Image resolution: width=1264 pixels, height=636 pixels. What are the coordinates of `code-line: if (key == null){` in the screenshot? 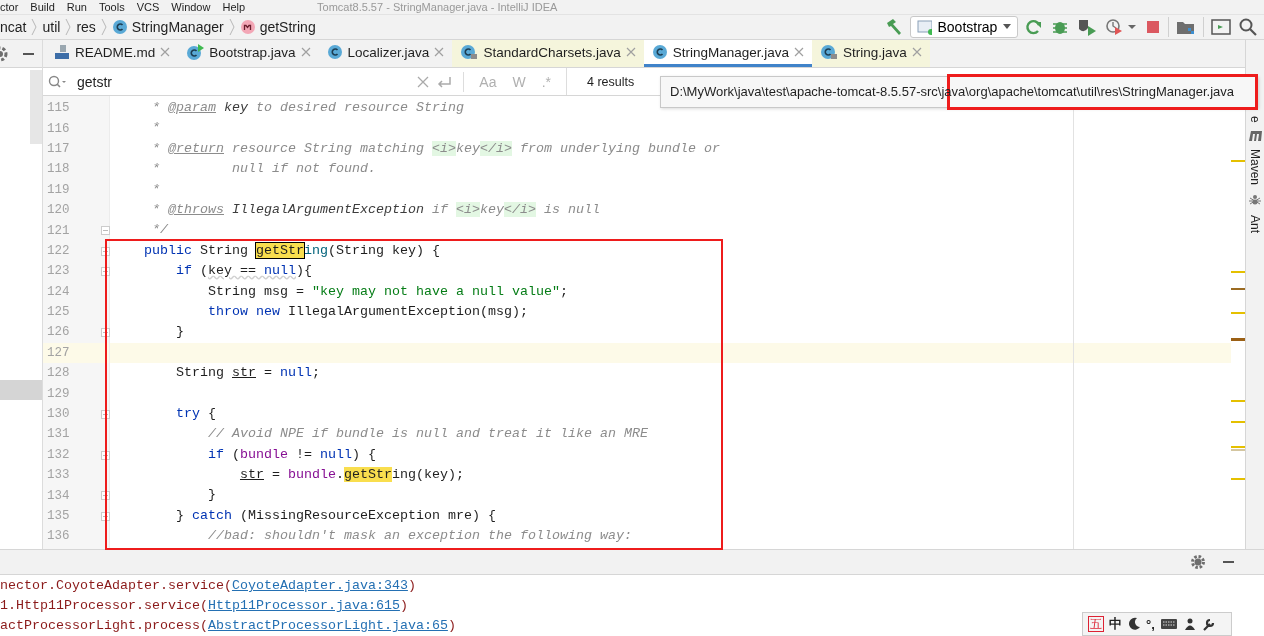 It's located at (243, 271).